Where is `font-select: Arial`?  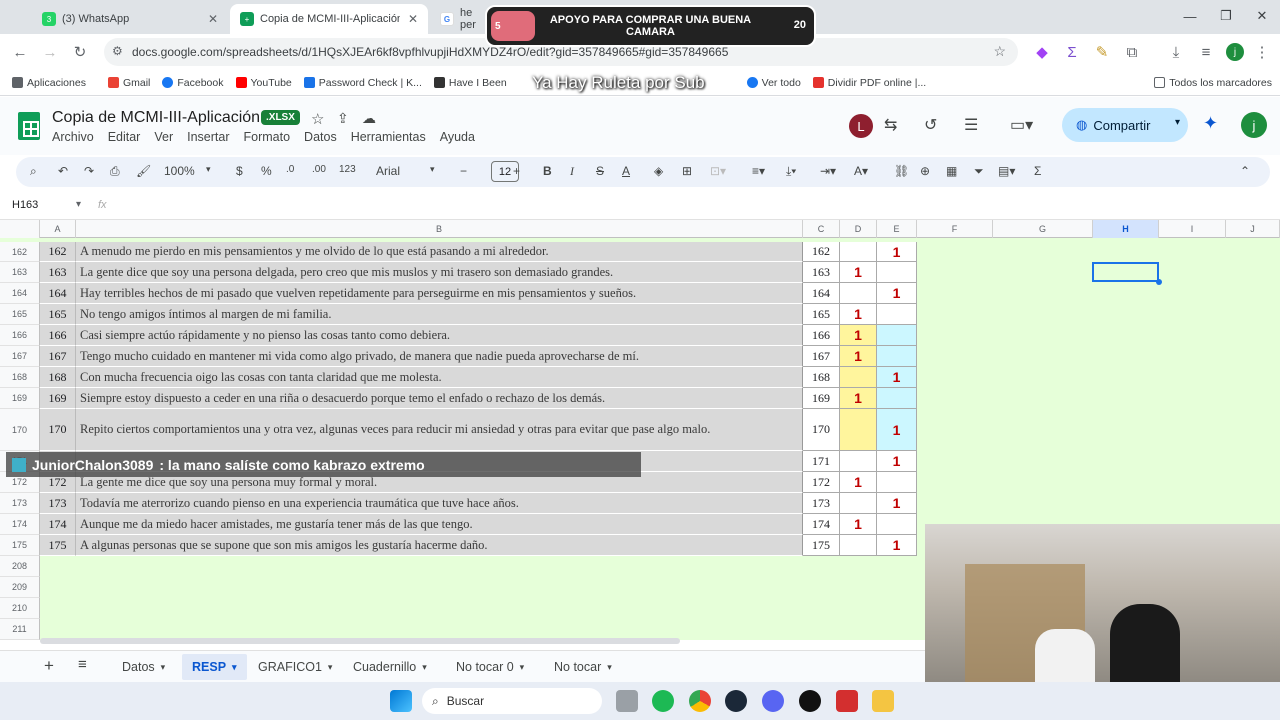 font-select: Arial is located at coordinates (388, 171).